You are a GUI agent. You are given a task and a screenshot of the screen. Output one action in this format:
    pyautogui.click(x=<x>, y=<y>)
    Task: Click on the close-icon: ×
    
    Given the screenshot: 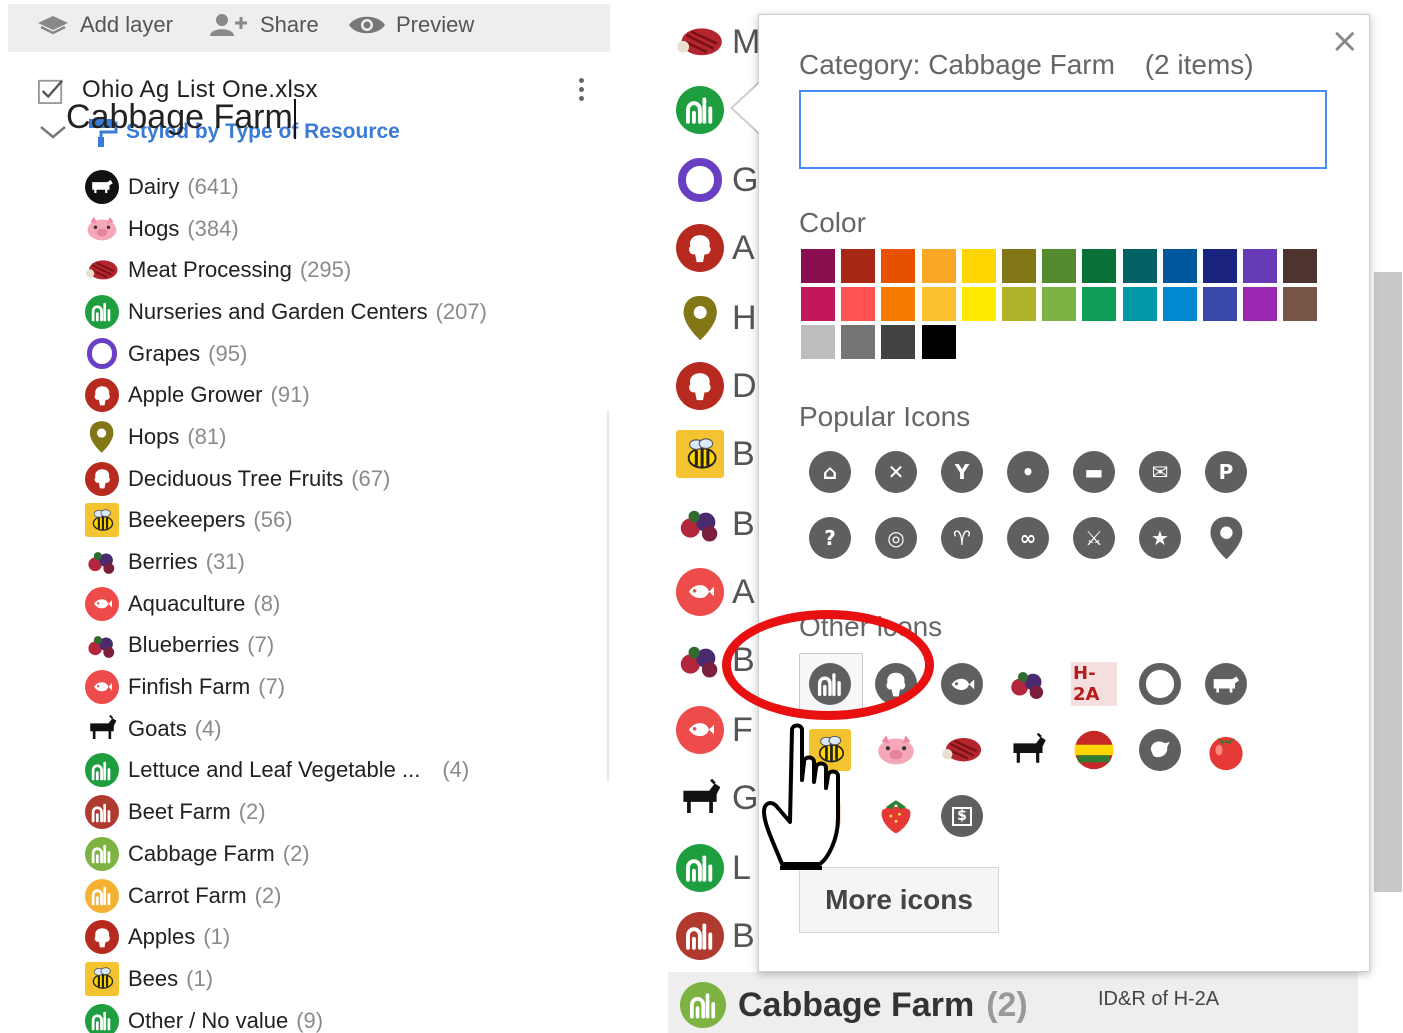 What is the action you would take?
    pyautogui.click(x=1345, y=41)
    